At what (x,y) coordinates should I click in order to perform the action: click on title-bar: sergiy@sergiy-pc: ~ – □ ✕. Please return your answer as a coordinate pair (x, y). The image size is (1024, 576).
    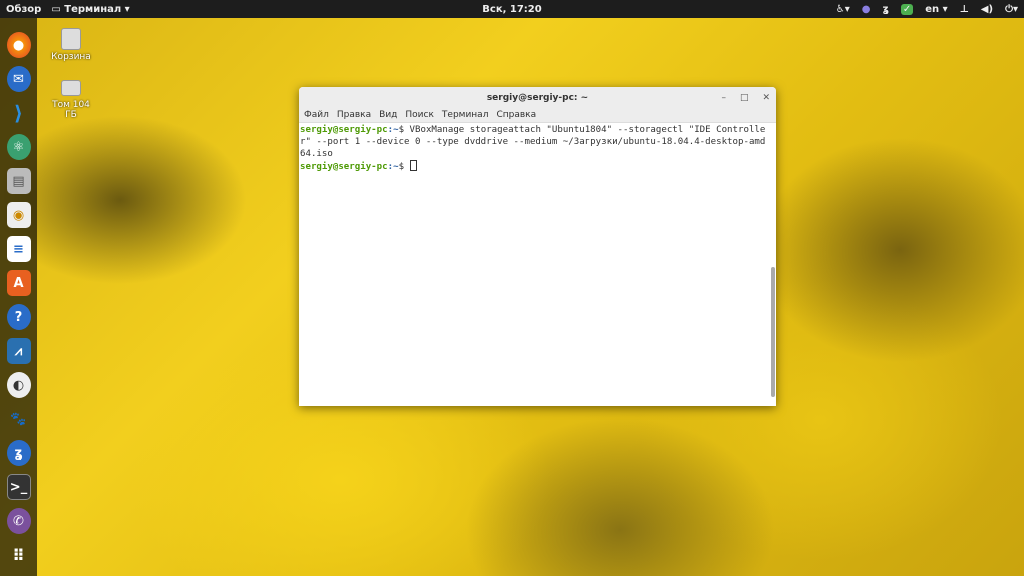
    Looking at the image, I should click on (537, 97).